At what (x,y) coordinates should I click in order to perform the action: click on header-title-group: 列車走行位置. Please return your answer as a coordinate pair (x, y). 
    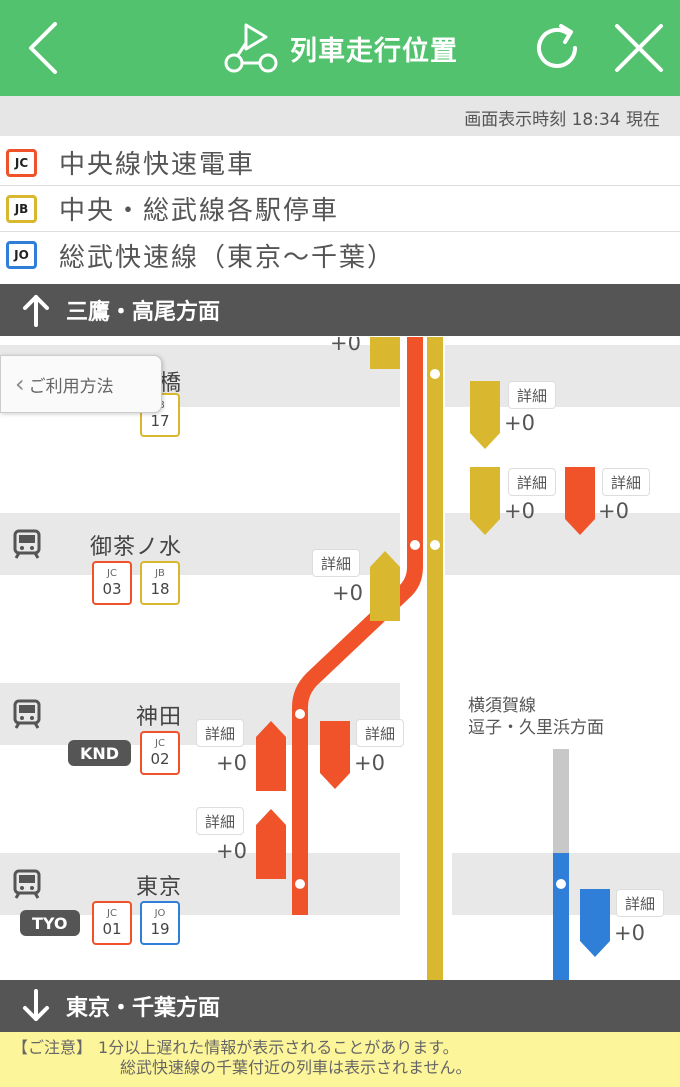
    Looking at the image, I should click on (340, 48).